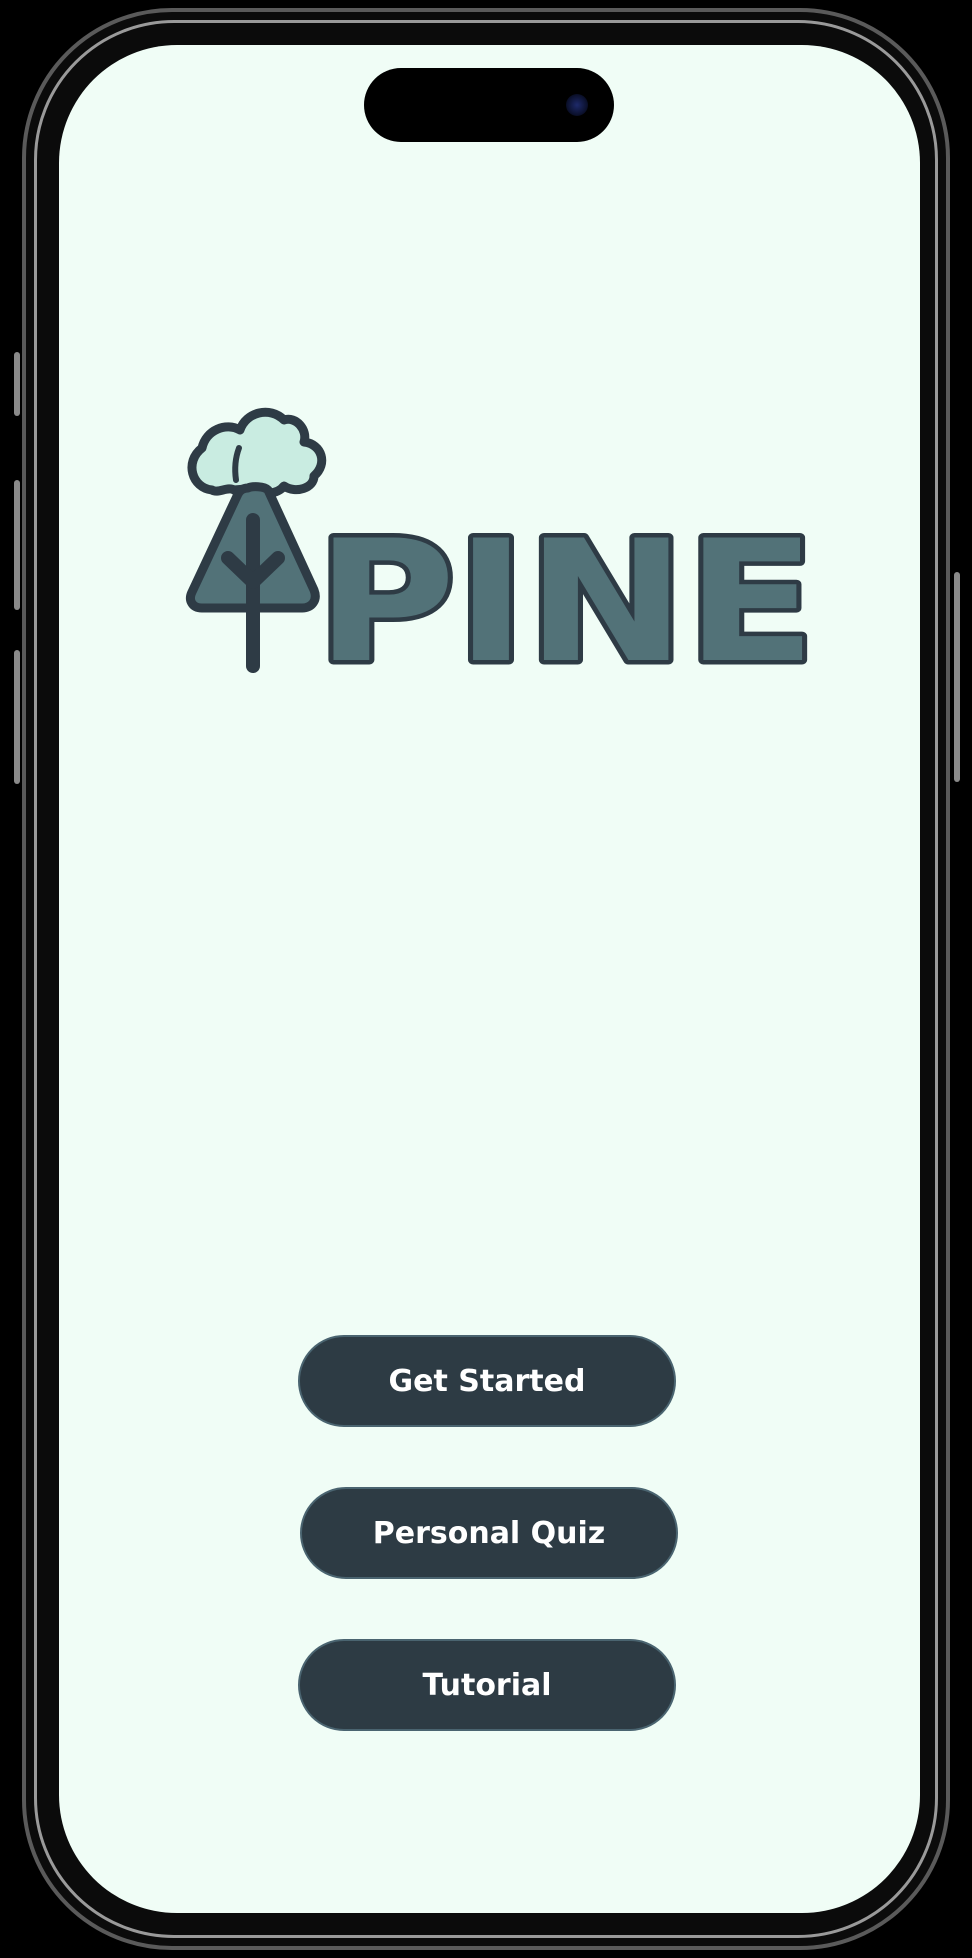 The width and height of the screenshot is (972, 1958). I want to click on pine-logo: PINE, so click(503, 556).